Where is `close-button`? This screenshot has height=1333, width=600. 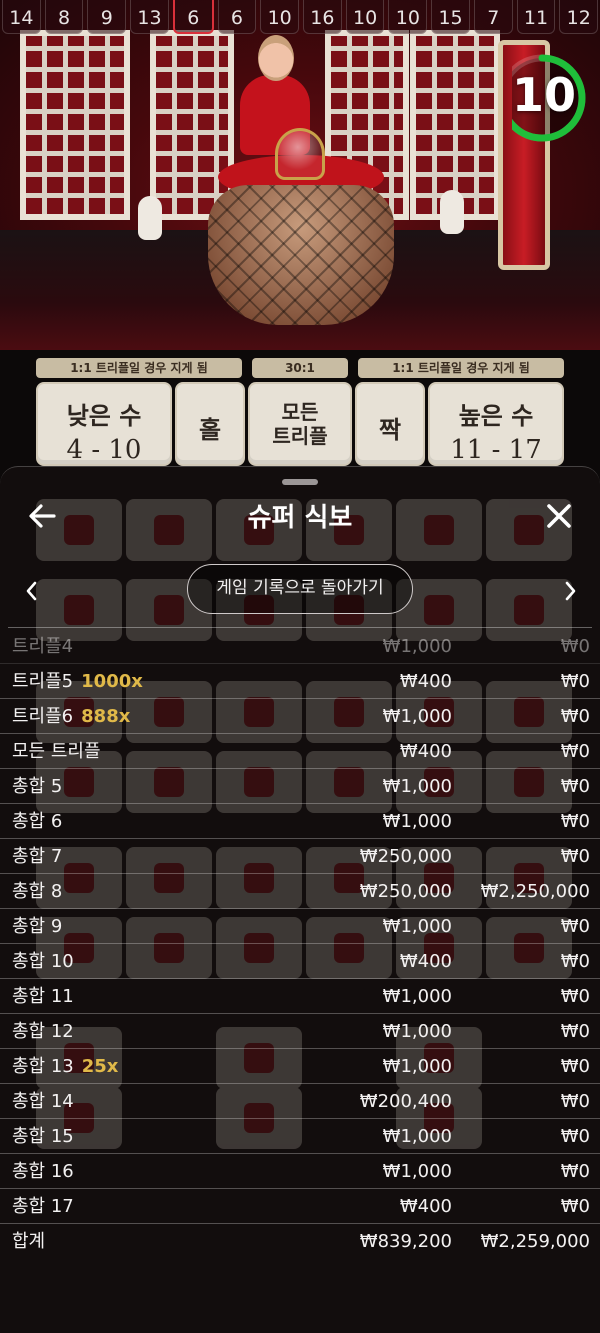
close-button is located at coordinates (559, 516).